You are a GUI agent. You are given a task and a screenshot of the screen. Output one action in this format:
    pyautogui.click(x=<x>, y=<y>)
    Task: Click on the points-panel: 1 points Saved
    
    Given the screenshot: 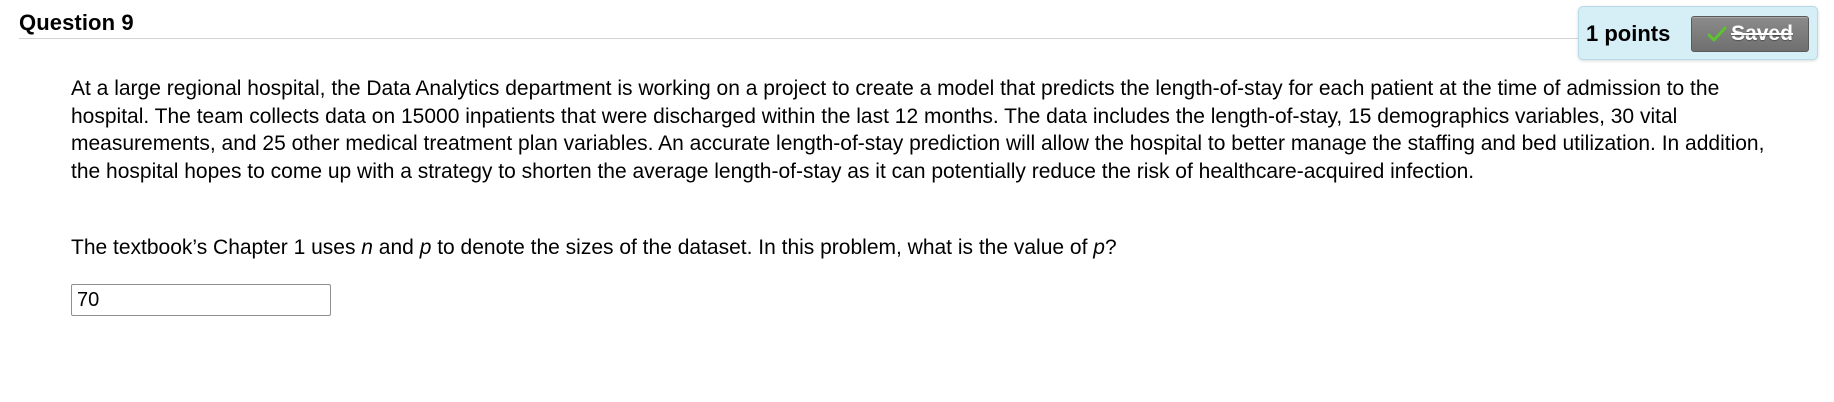 What is the action you would take?
    pyautogui.click(x=1698, y=33)
    